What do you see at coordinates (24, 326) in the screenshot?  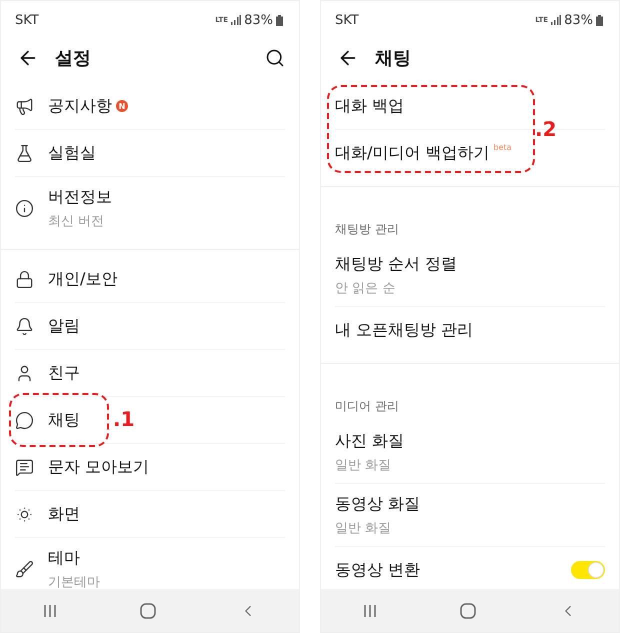 I see `bell-icon` at bounding box center [24, 326].